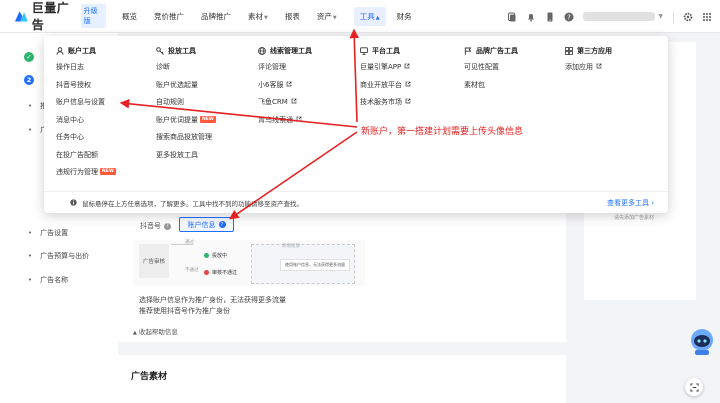 The image size is (720, 403). What do you see at coordinates (238, 113) in the screenshot?
I see `arrow-to-account-settings` at bounding box center [238, 113].